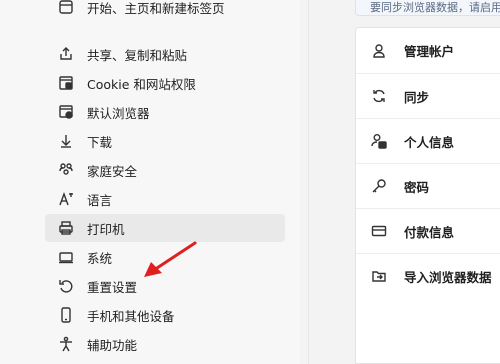 The height and width of the screenshot is (364, 500). Describe the element at coordinates (448, 277) in the screenshot. I see `profile-item-label: 导入浏览器数据` at that location.